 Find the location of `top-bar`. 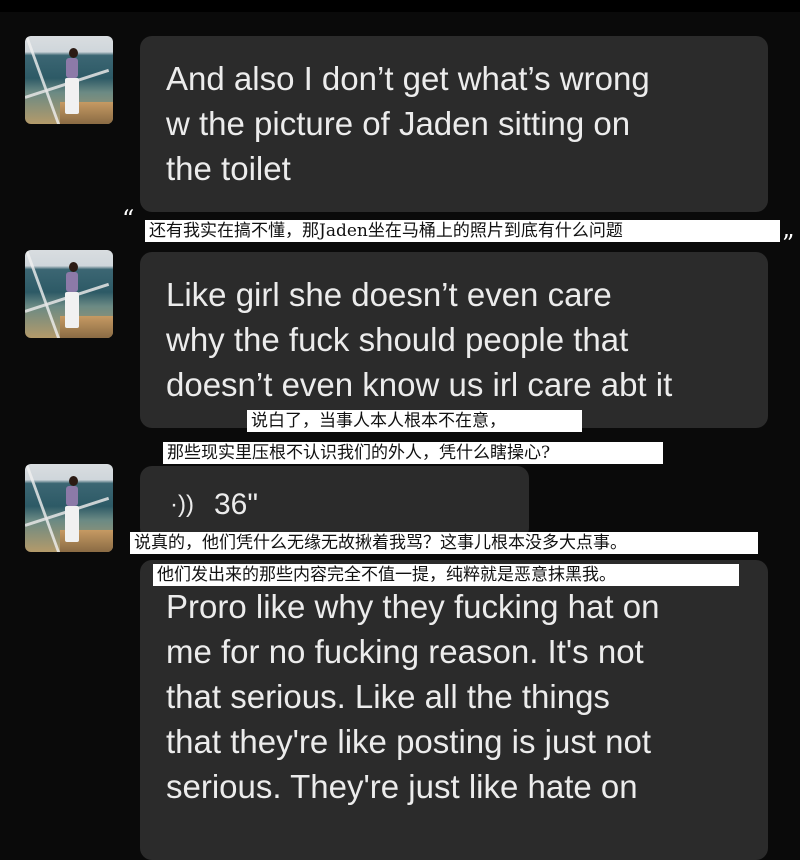

top-bar is located at coordinates (400, 6).